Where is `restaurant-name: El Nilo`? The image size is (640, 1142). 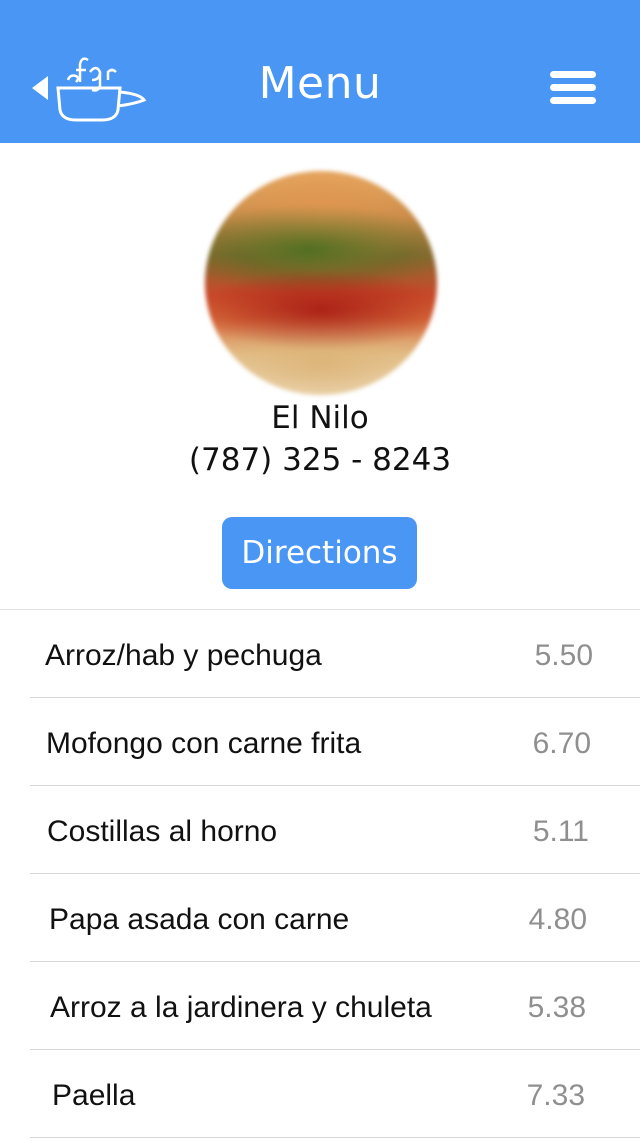
restaurant-name: El Nilo is located at coordinates (320, 418).